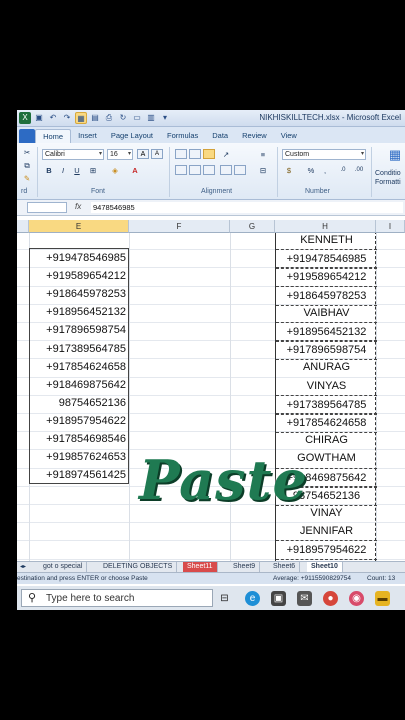 The width and height of the screenshot is (405, 720). Describe the element at coordinates (67, 118) in the screenshot. I see `redo-icon: ↷` at that location.